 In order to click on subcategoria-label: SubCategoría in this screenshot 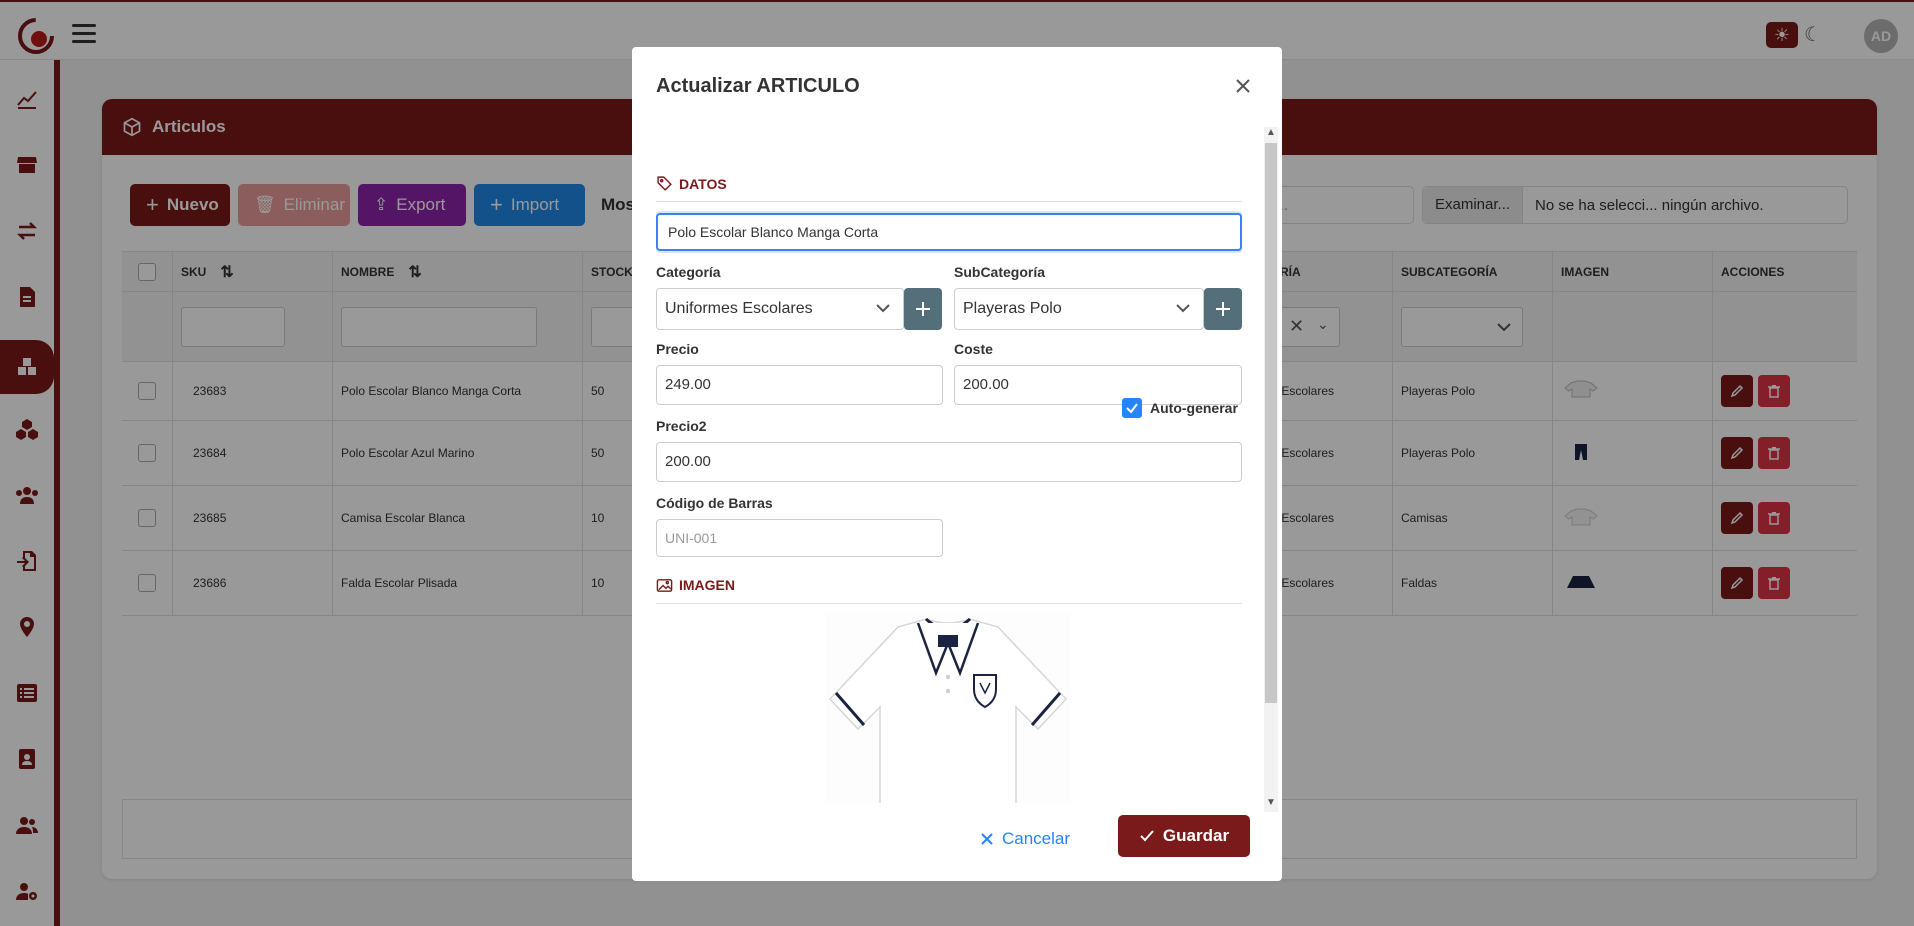, I will do `click(1000, 272)`.